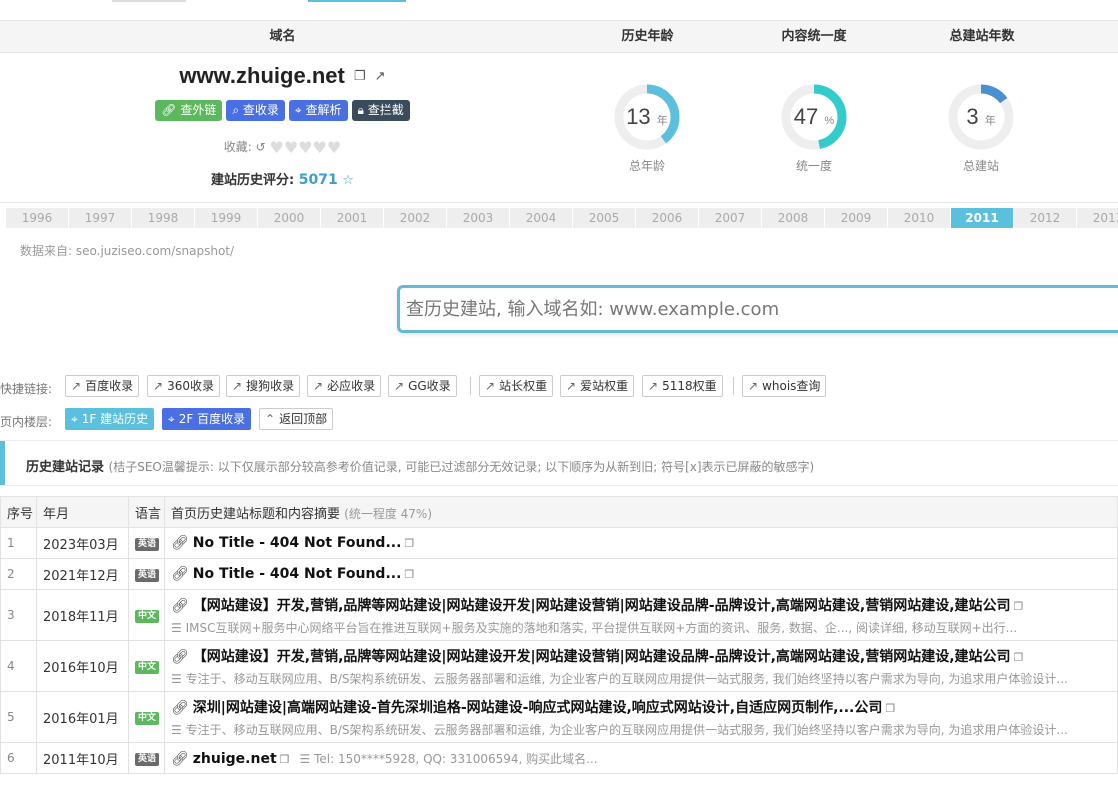 The height and width of the screenshot is (790, 1118). What do you see at coordinates (100, 218) in the screenshot?
I see `year-tab-1997: 1997` at bounding box center [100, 218].